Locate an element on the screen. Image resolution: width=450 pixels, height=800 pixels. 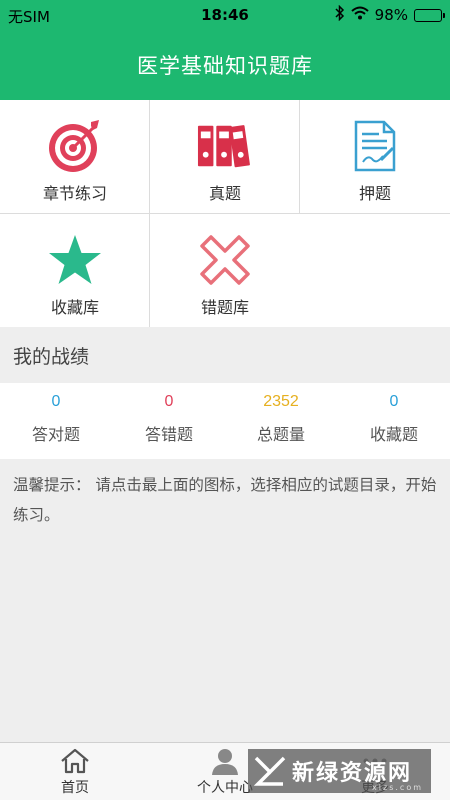
menu-wrong-questions: 错题库 is located at coordinates (225, 270).